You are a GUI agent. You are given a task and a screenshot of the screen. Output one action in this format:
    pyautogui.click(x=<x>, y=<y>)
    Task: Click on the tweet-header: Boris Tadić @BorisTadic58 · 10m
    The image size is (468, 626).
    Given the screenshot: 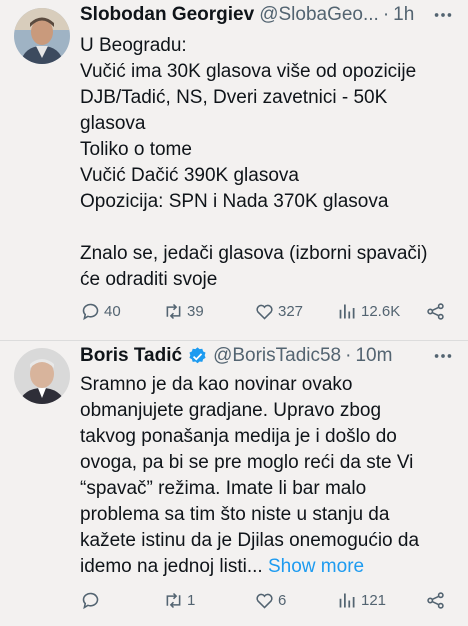 What is the action you would take?
    pyautogui.click(x=269, y=356)
    